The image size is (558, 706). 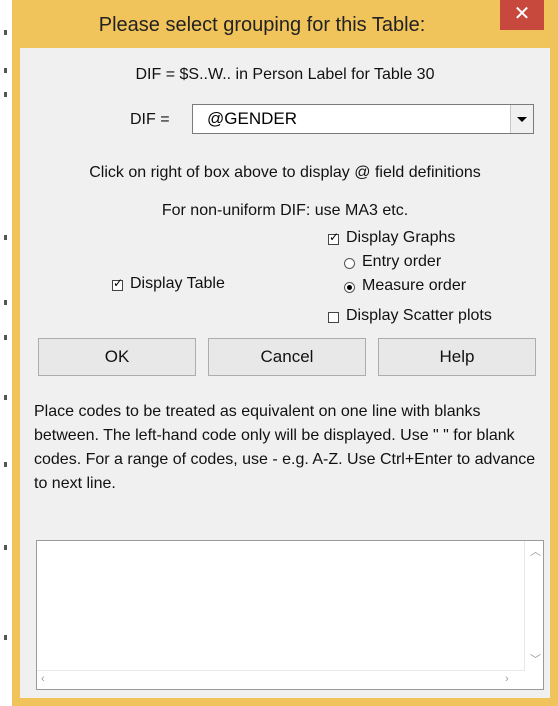 What do you see at coordinates (43, 679) in the screenshot?
I see `scroll-left-icon: ‹` at bounding box center [43, 679].